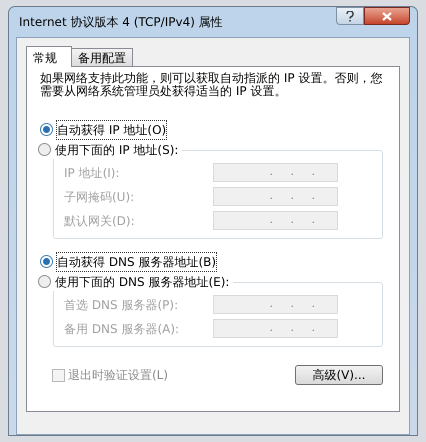  Describe the element at coordinates (122, 329) in the screenshot. I see `field-label: 备用 DNS 服务器(A):` at that location.